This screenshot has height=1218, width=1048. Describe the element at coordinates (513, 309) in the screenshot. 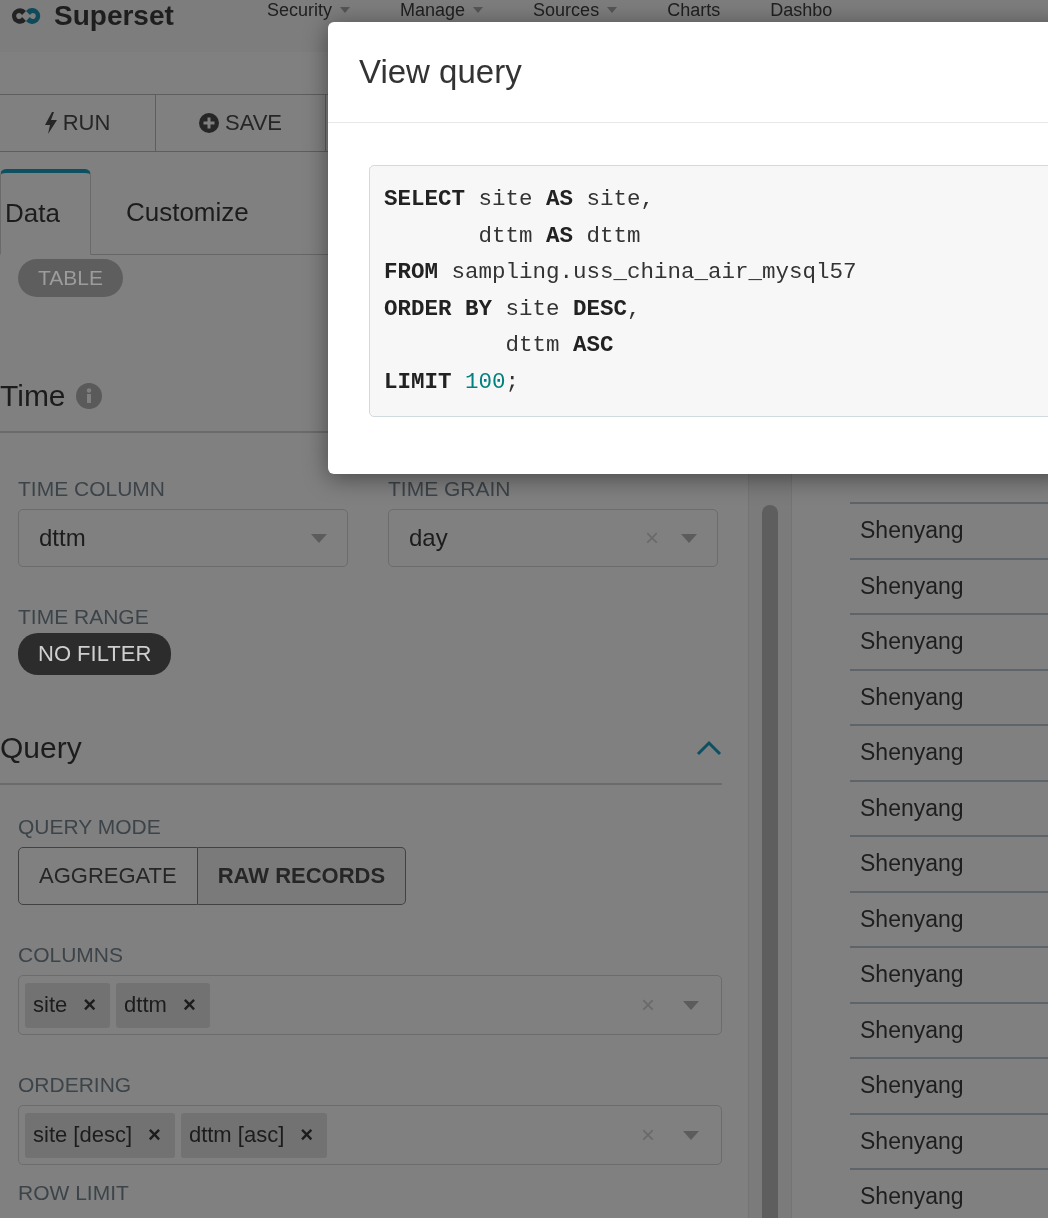

I see `code-line: ORDER BY site DESC,` at that location.